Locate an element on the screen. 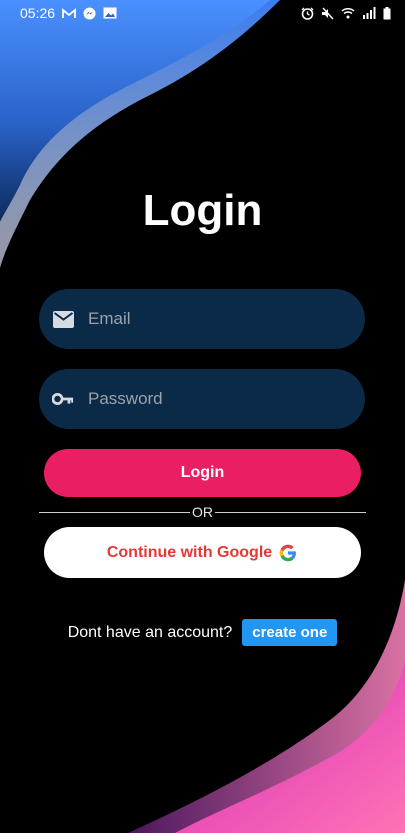 This screenshot has height=833, width=405. status-bar: 05:26 is located at coordinates (202, 13).